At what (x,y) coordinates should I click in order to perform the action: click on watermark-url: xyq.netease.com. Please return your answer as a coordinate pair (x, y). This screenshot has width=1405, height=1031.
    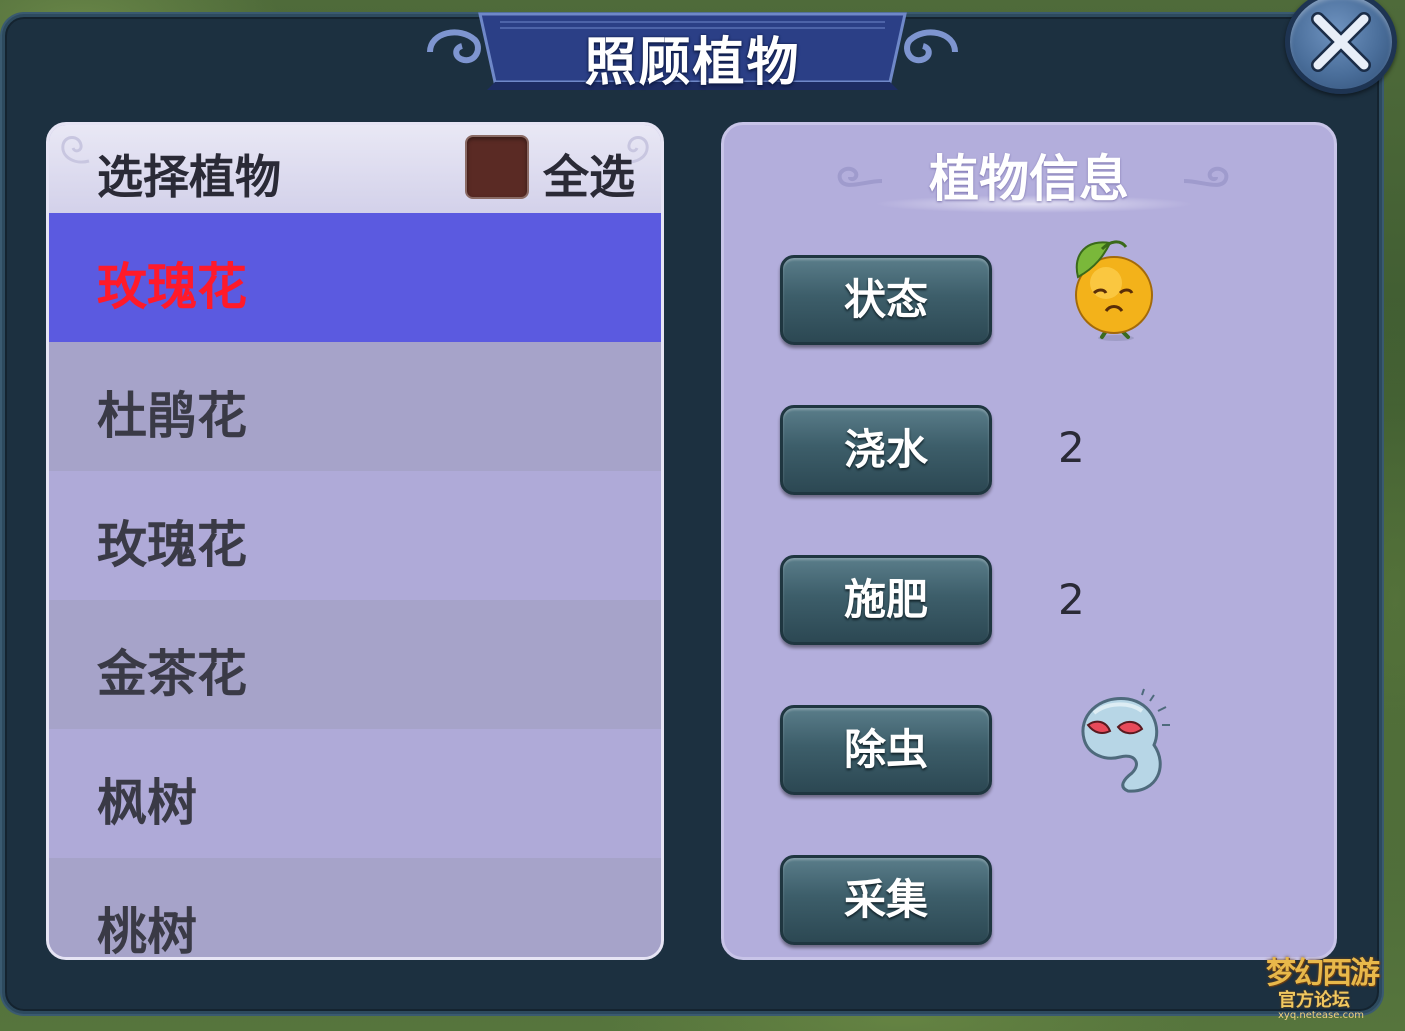
    Looking at the image, I should click on (1321, 1015).